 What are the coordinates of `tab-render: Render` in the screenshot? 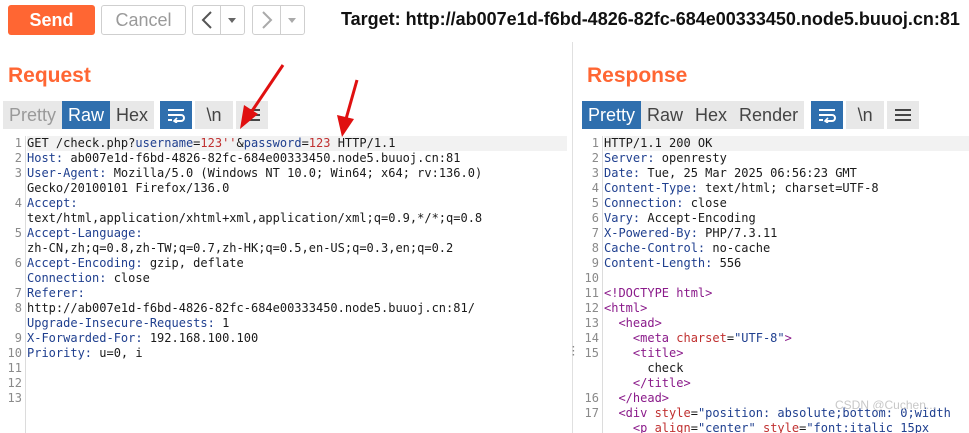 It's located at (769, 115).